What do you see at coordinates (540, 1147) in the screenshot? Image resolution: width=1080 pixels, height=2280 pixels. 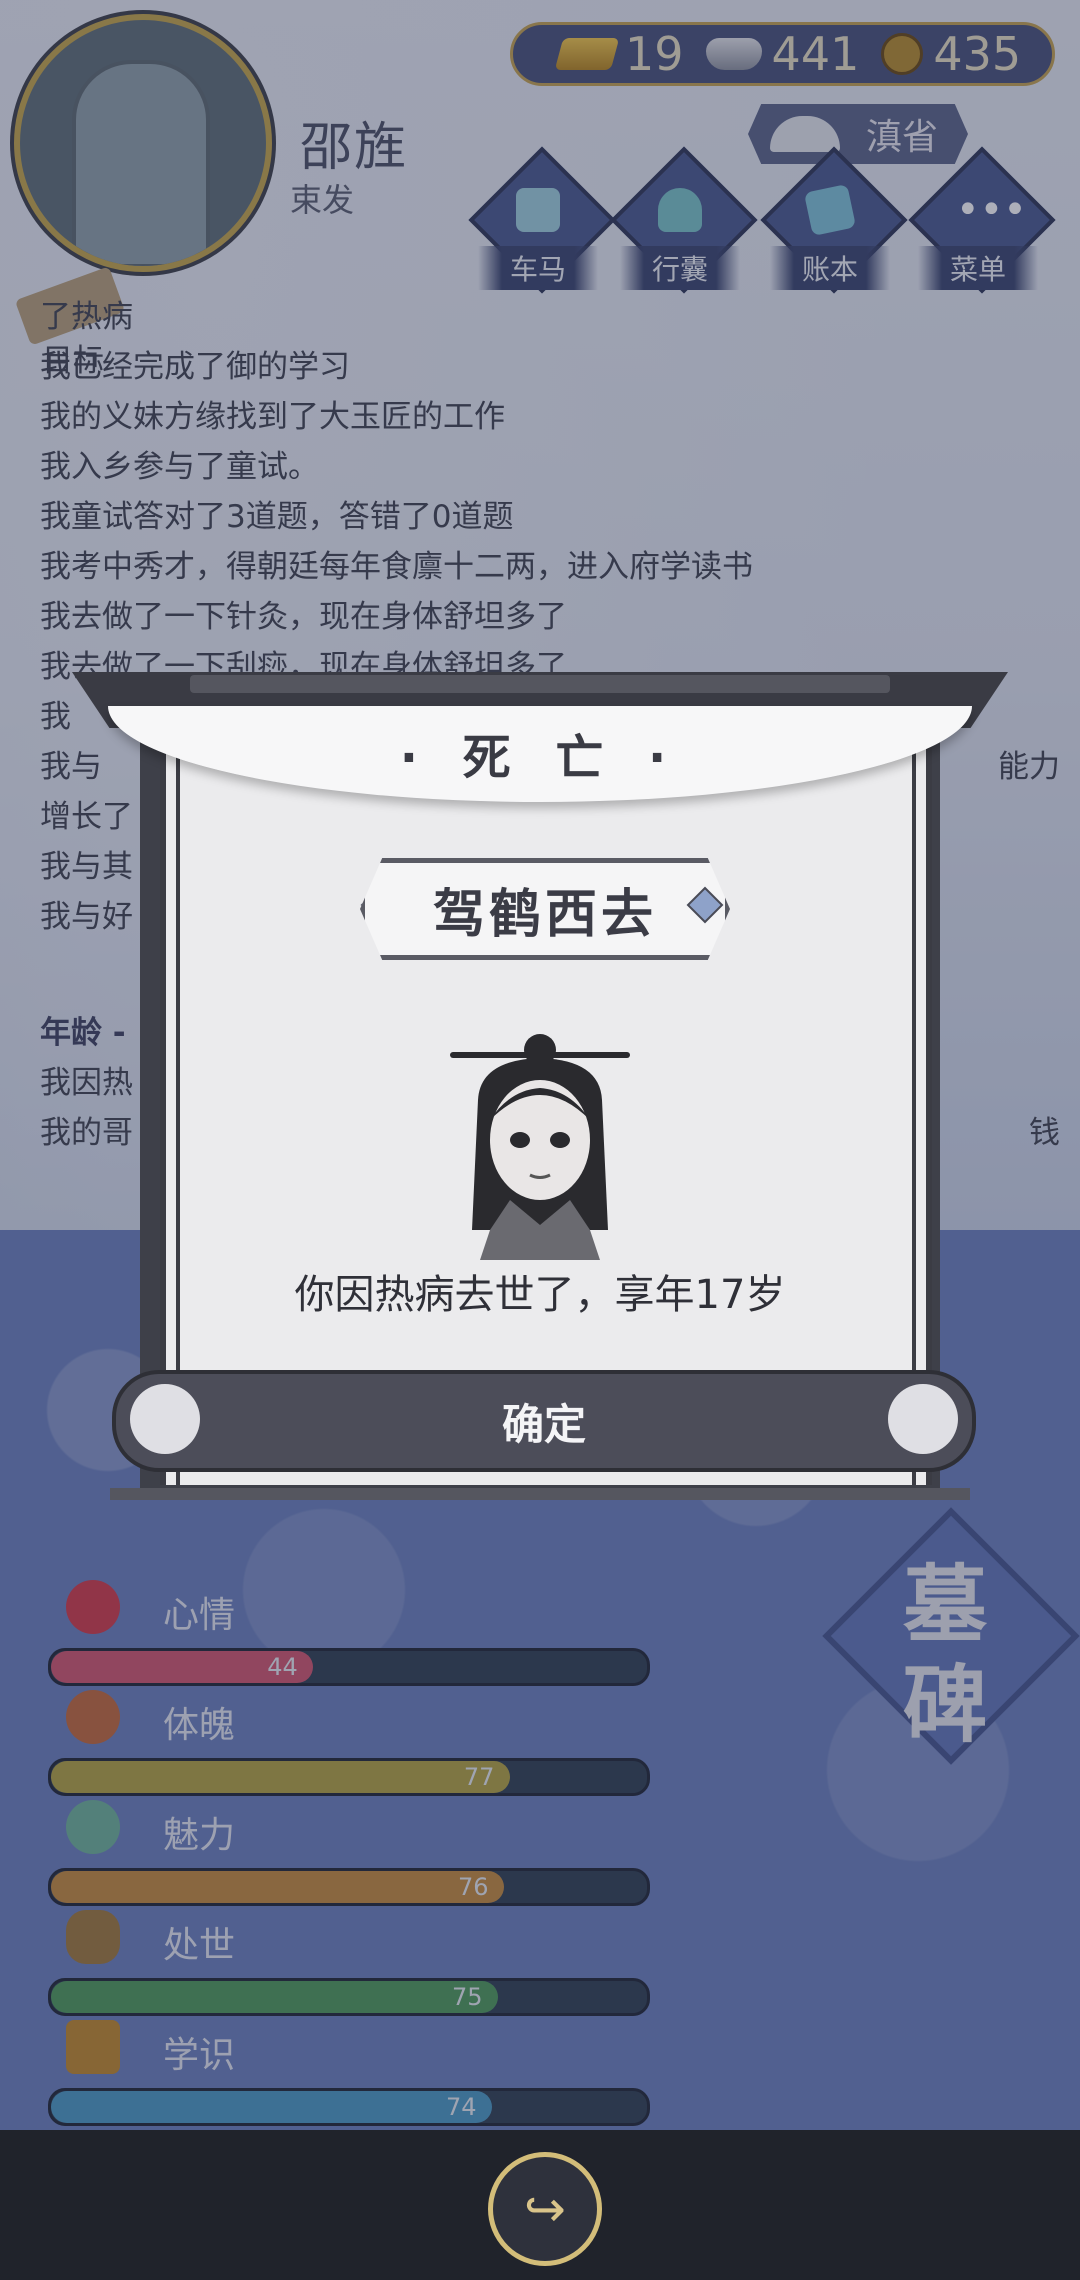 I see `character-portrait` at bounding box center [540, 1147].